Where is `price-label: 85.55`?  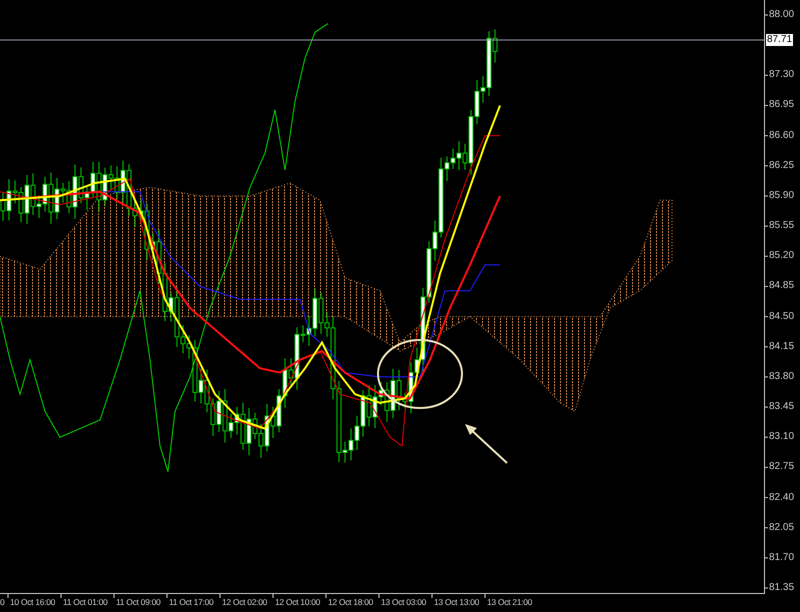
price-label: 85.55 is located at coordinates (781, 226).